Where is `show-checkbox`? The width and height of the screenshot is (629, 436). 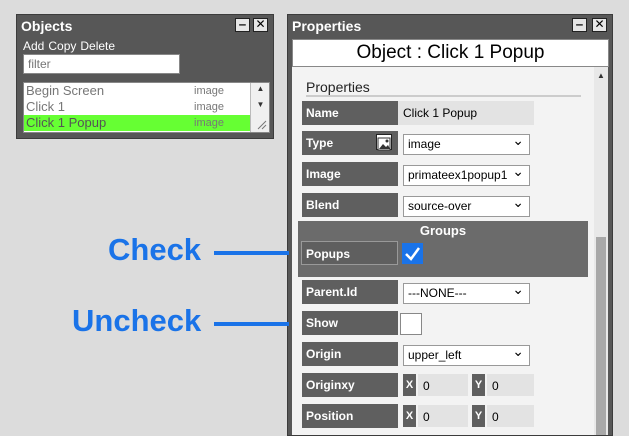 show-checkbox is located at coordinates (411, 324).